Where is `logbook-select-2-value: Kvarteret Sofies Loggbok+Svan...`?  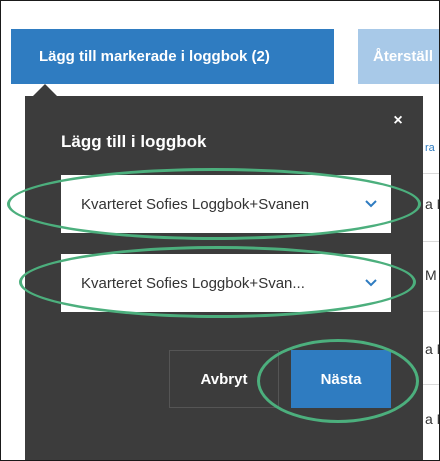
logbook-select-2-value: Kvarteret Sofies Loggbok+Svan... is located at coordinates (193, 283).